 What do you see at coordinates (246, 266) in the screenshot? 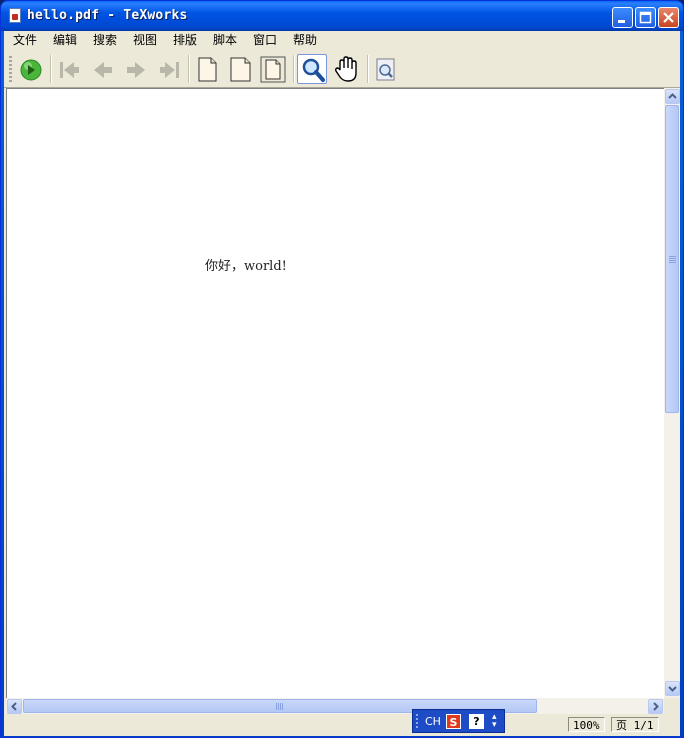
I see `document-text: 你好，world!` at bounding box center [246, 266].